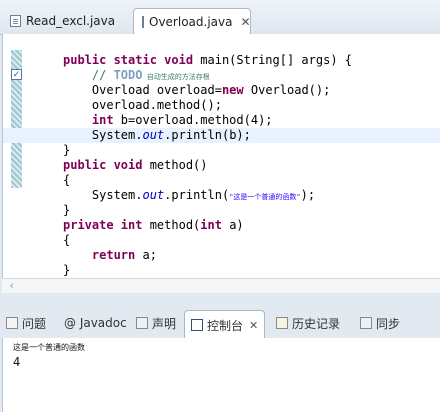  I want to click on tab-problems: 问题, so click(26, 323).